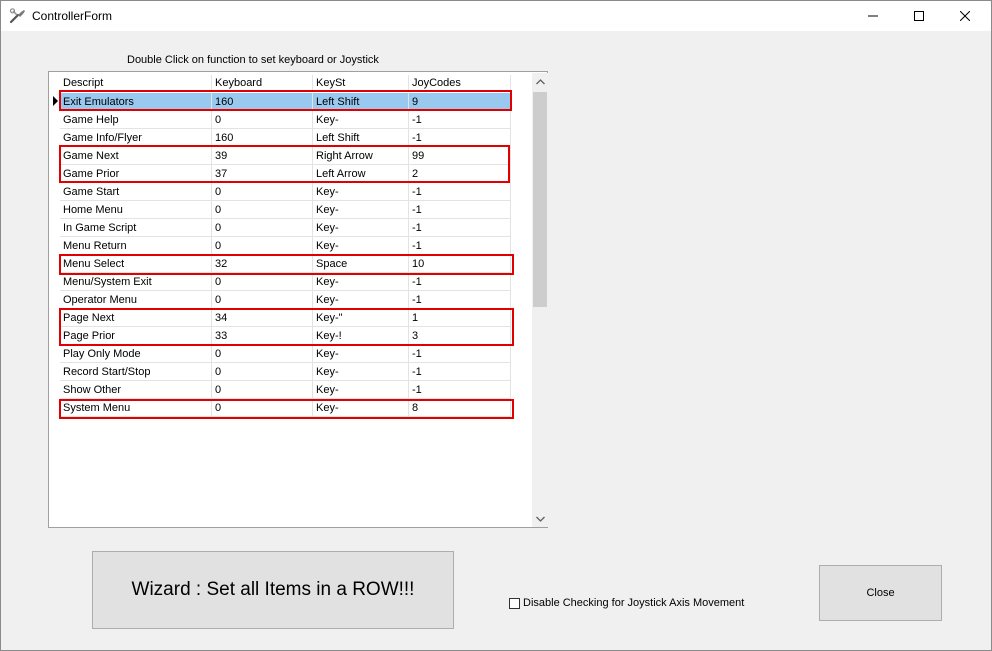 This screenshot has width=992, height=651. What do you see at coordinates (136, 83) in the screenshot?
I see `column-header-descript: Descript` at bounding box center [136, 83].